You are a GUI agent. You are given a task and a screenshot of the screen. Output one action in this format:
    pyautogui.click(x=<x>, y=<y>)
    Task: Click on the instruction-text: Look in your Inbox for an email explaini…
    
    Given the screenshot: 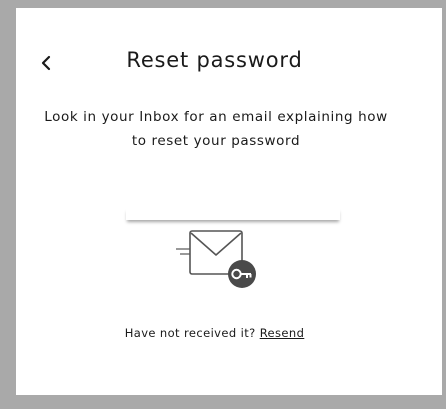 What is the action you would take?
    pyautogui.click(x=216, y=129)
    